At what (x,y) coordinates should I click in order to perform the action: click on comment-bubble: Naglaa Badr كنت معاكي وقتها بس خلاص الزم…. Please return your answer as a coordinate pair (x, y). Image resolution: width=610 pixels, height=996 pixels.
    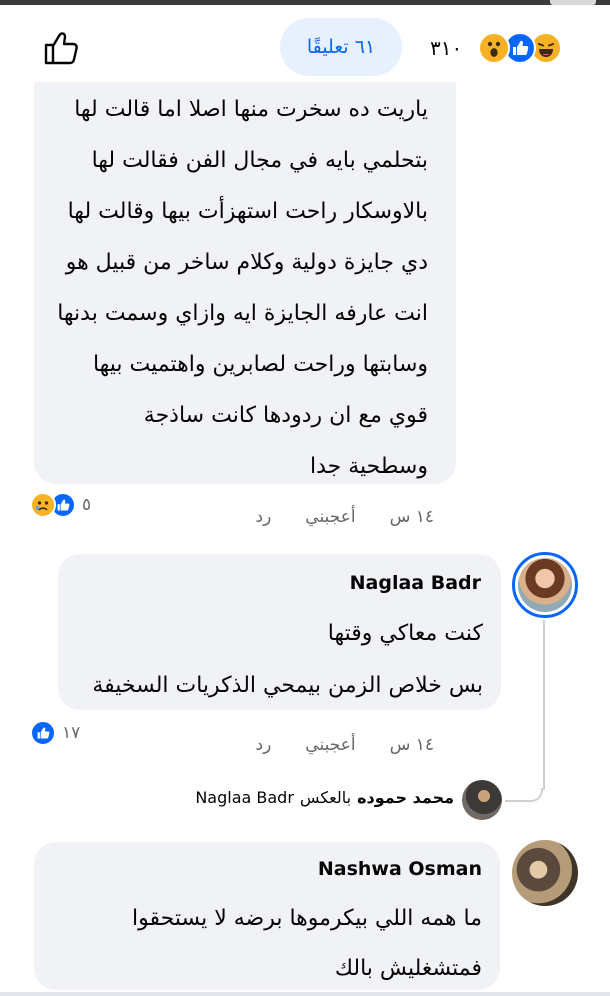
    Looking at the image, I should click on (279, 632).